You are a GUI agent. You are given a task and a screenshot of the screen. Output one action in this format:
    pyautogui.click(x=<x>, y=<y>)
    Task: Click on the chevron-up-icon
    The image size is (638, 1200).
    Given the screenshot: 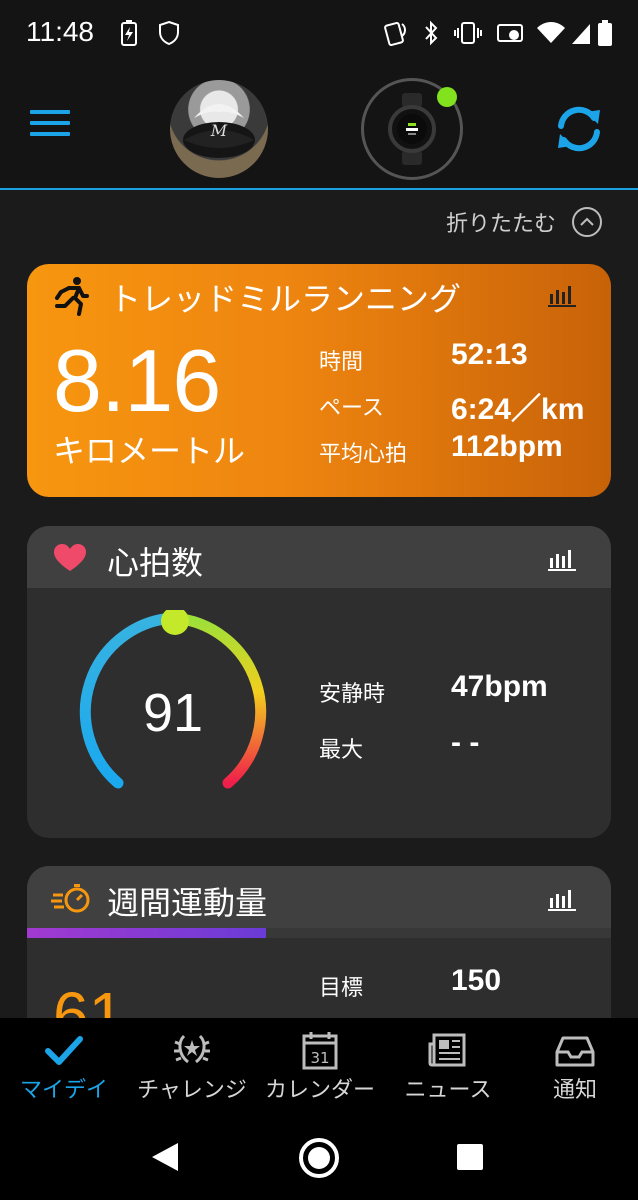 What is the action you would take?
    pyautogui.click(x=587, y=222)
    